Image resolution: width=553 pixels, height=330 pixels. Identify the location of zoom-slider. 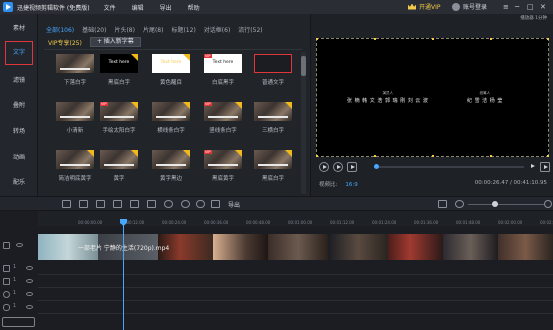
(506, 204).